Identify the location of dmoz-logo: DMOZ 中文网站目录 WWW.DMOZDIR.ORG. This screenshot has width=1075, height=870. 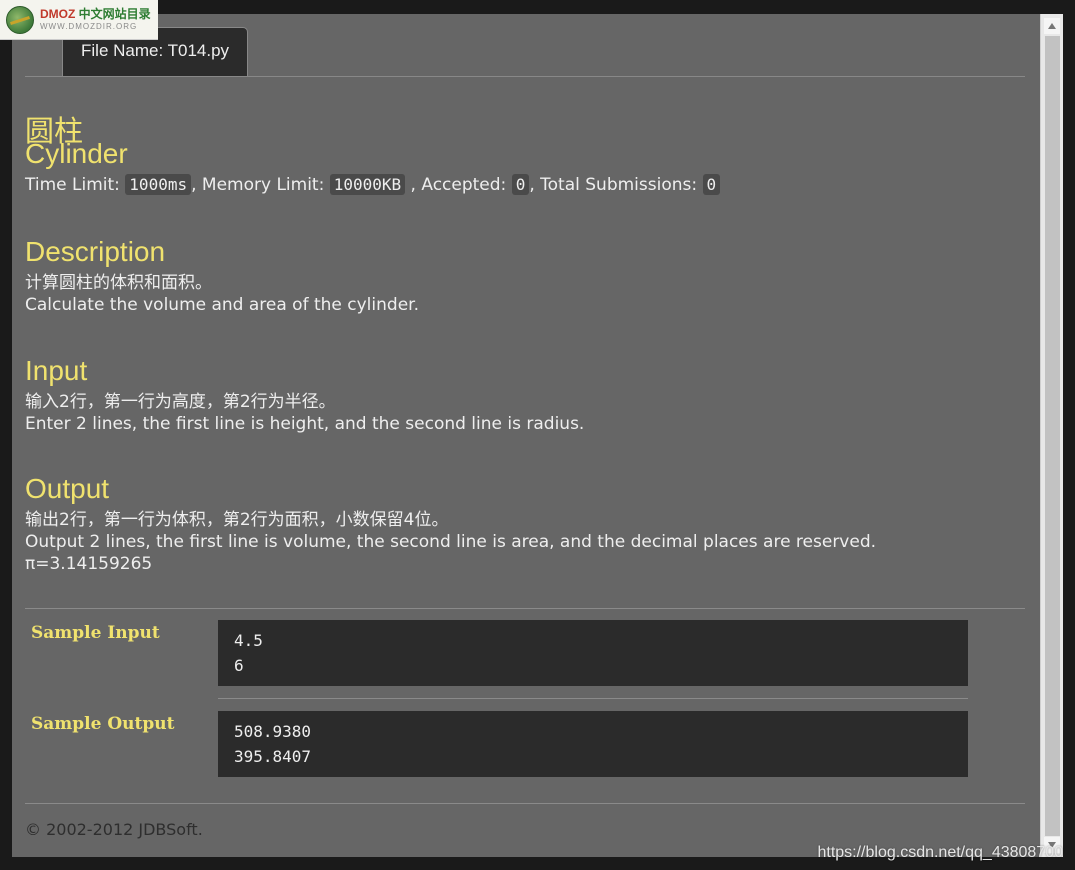
(79, 20).